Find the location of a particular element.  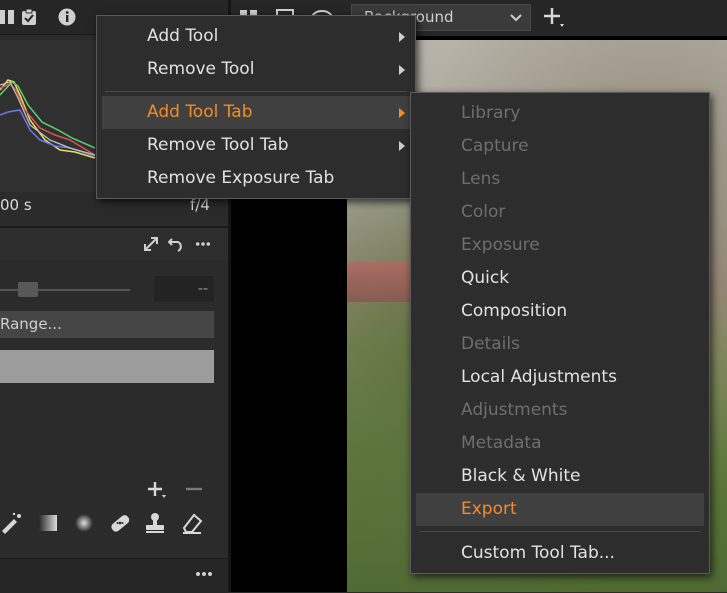

gradient-icon is located at coordinates (48, 523).